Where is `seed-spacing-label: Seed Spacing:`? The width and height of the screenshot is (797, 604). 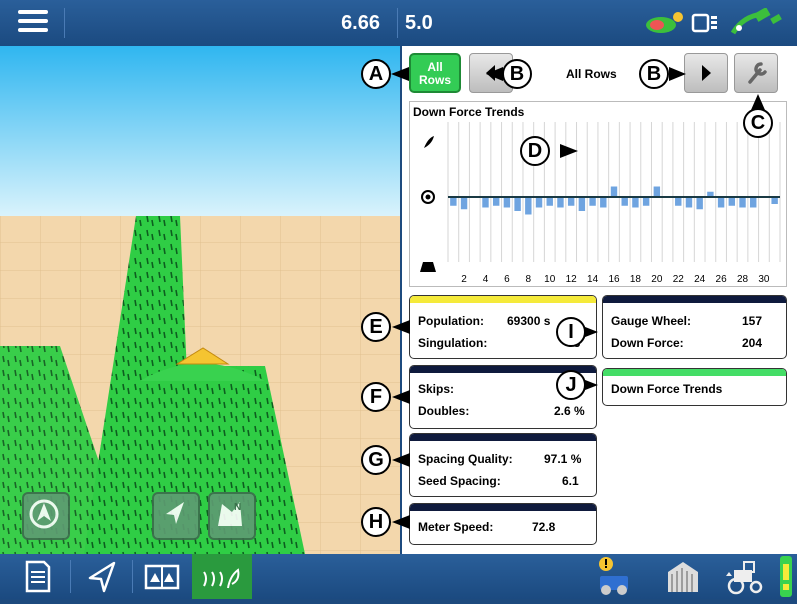
seed-spacing-label: Seed Spacing: is located at coordinates (459, 481).